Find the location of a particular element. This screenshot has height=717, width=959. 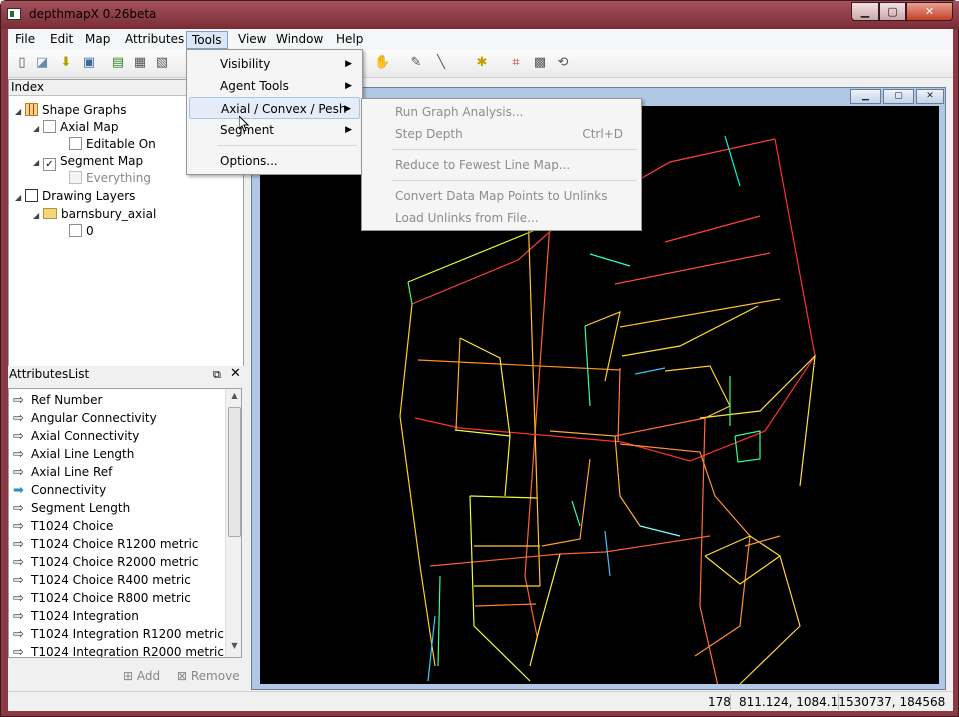

status-world-coords: 530737, 184568 is located at coordinates (896, 702).